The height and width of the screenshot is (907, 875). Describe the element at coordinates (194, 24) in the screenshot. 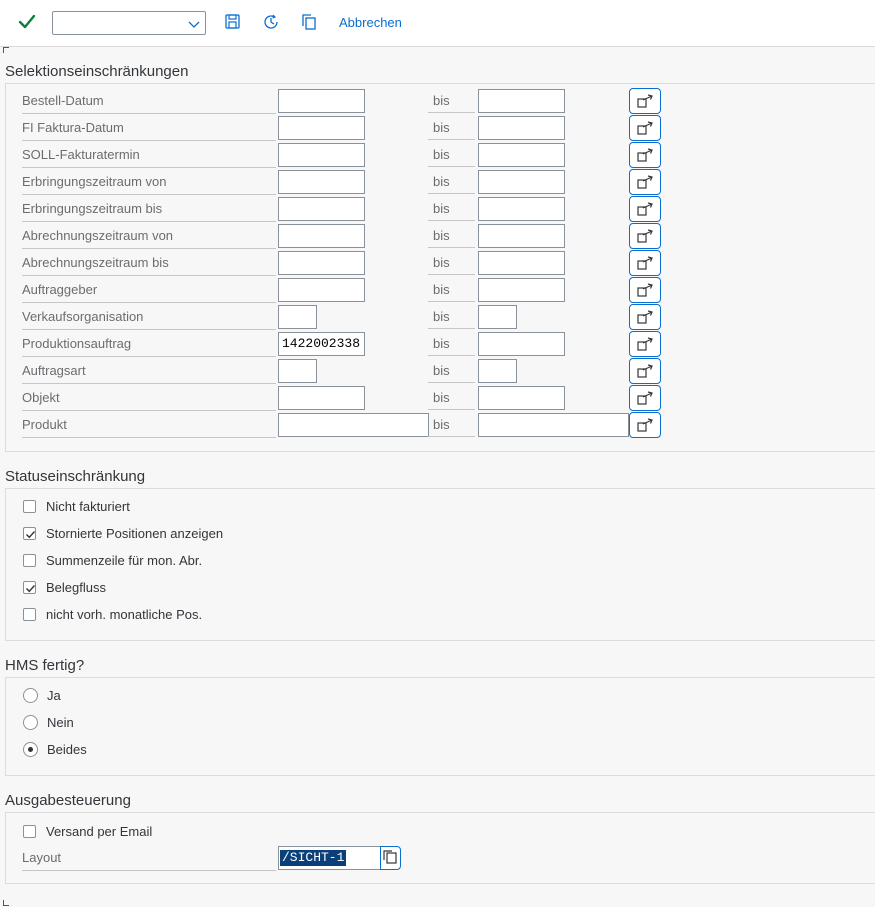

I see `chevron-down-icon` at that location.